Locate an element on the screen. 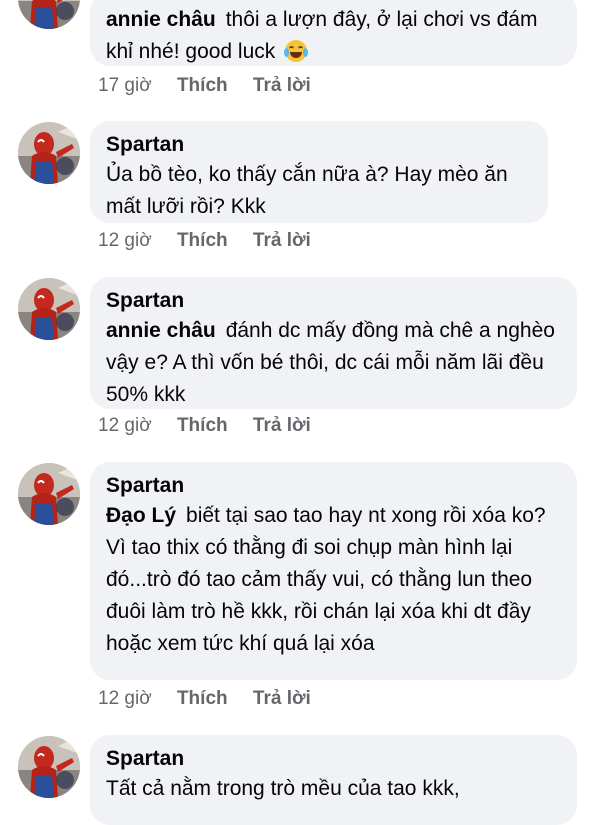  comment-actions: 17 giờ Thích Trả lời is located at coordinates (214, 86).